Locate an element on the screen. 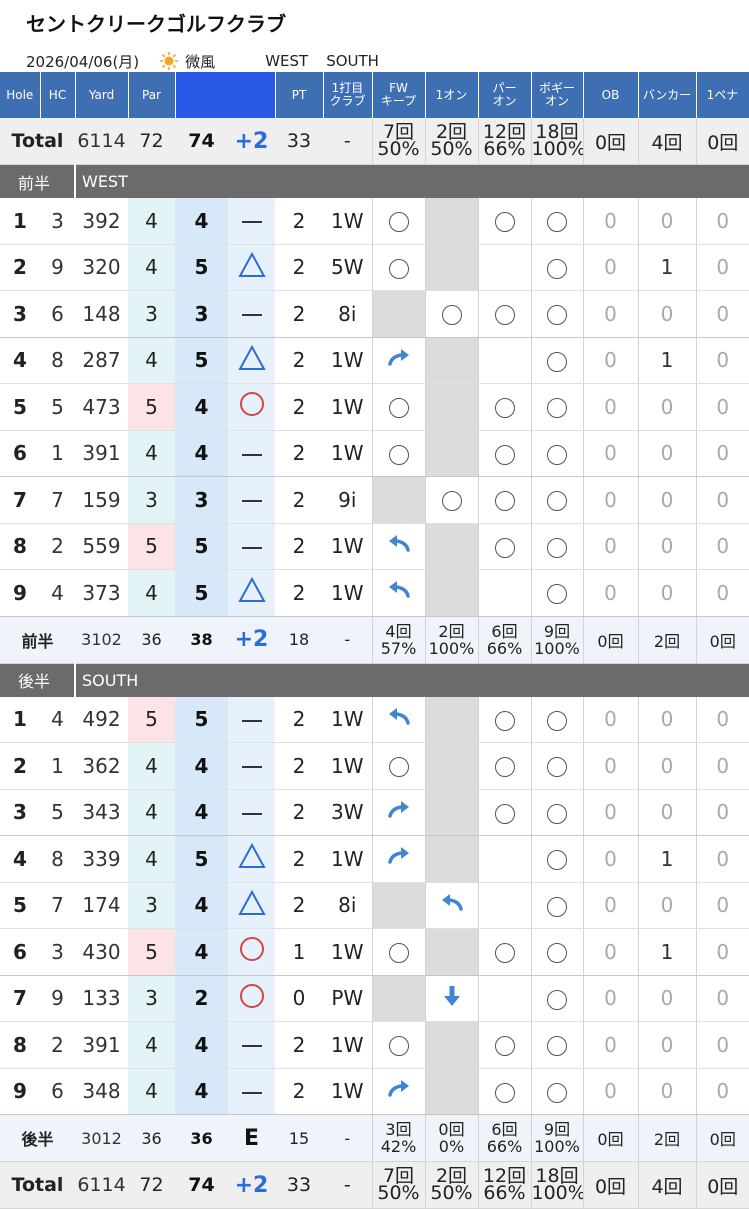 The width and height of the screenshot is (749, 1209). arrow-left-icon is located at coordinates (399, 589).